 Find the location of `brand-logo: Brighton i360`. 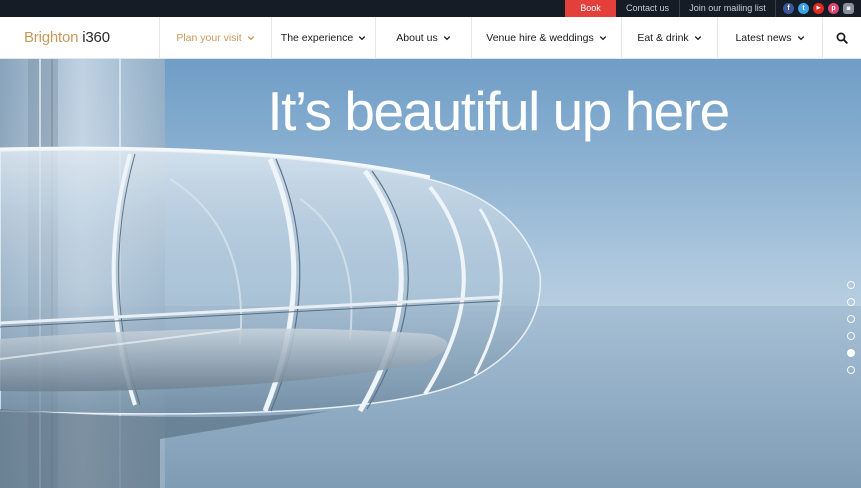

brand-logo: Brighton i360 is located at coordinates (80, 37).